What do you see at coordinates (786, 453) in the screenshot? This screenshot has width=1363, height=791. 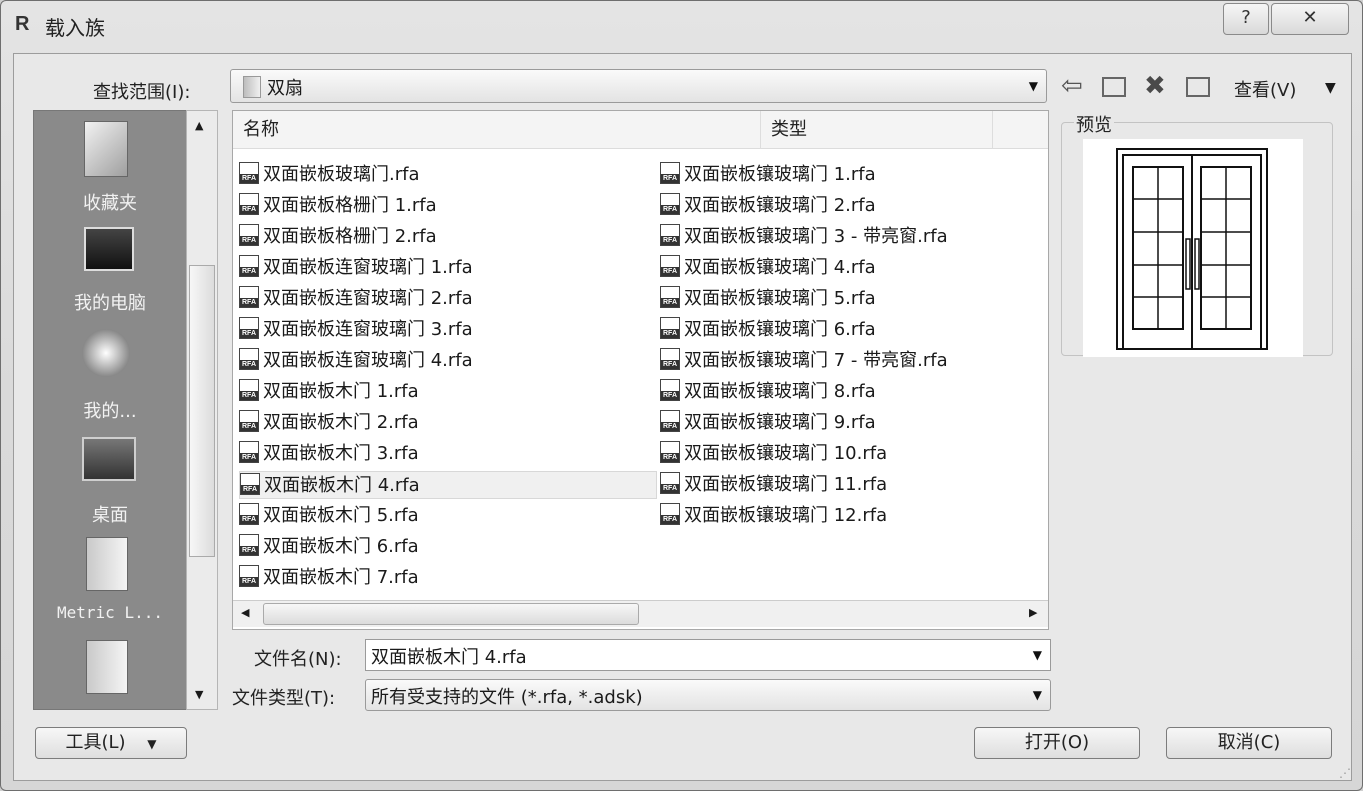 I see `file-name: 双面嵌板镶玻璃门 10.rfa` at bounding box center [786, 453].